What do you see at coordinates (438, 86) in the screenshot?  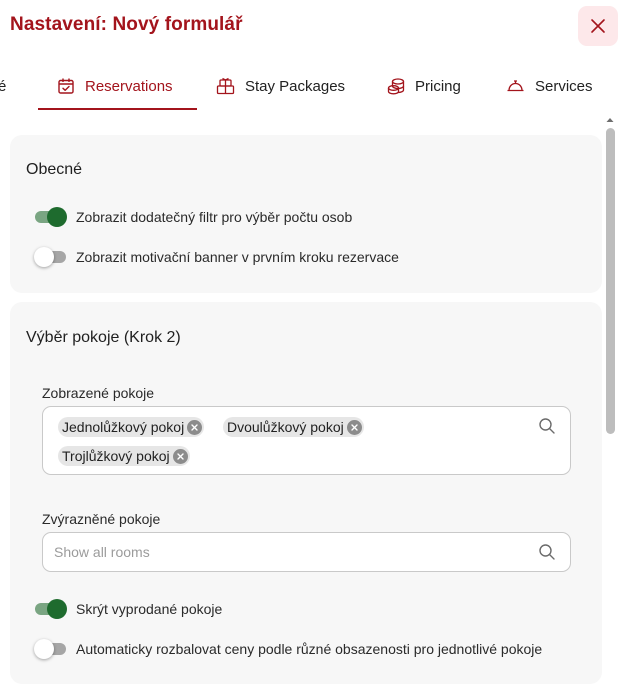 I see `tab-pricing-label: Pricing` at bounding box center [438, 86].